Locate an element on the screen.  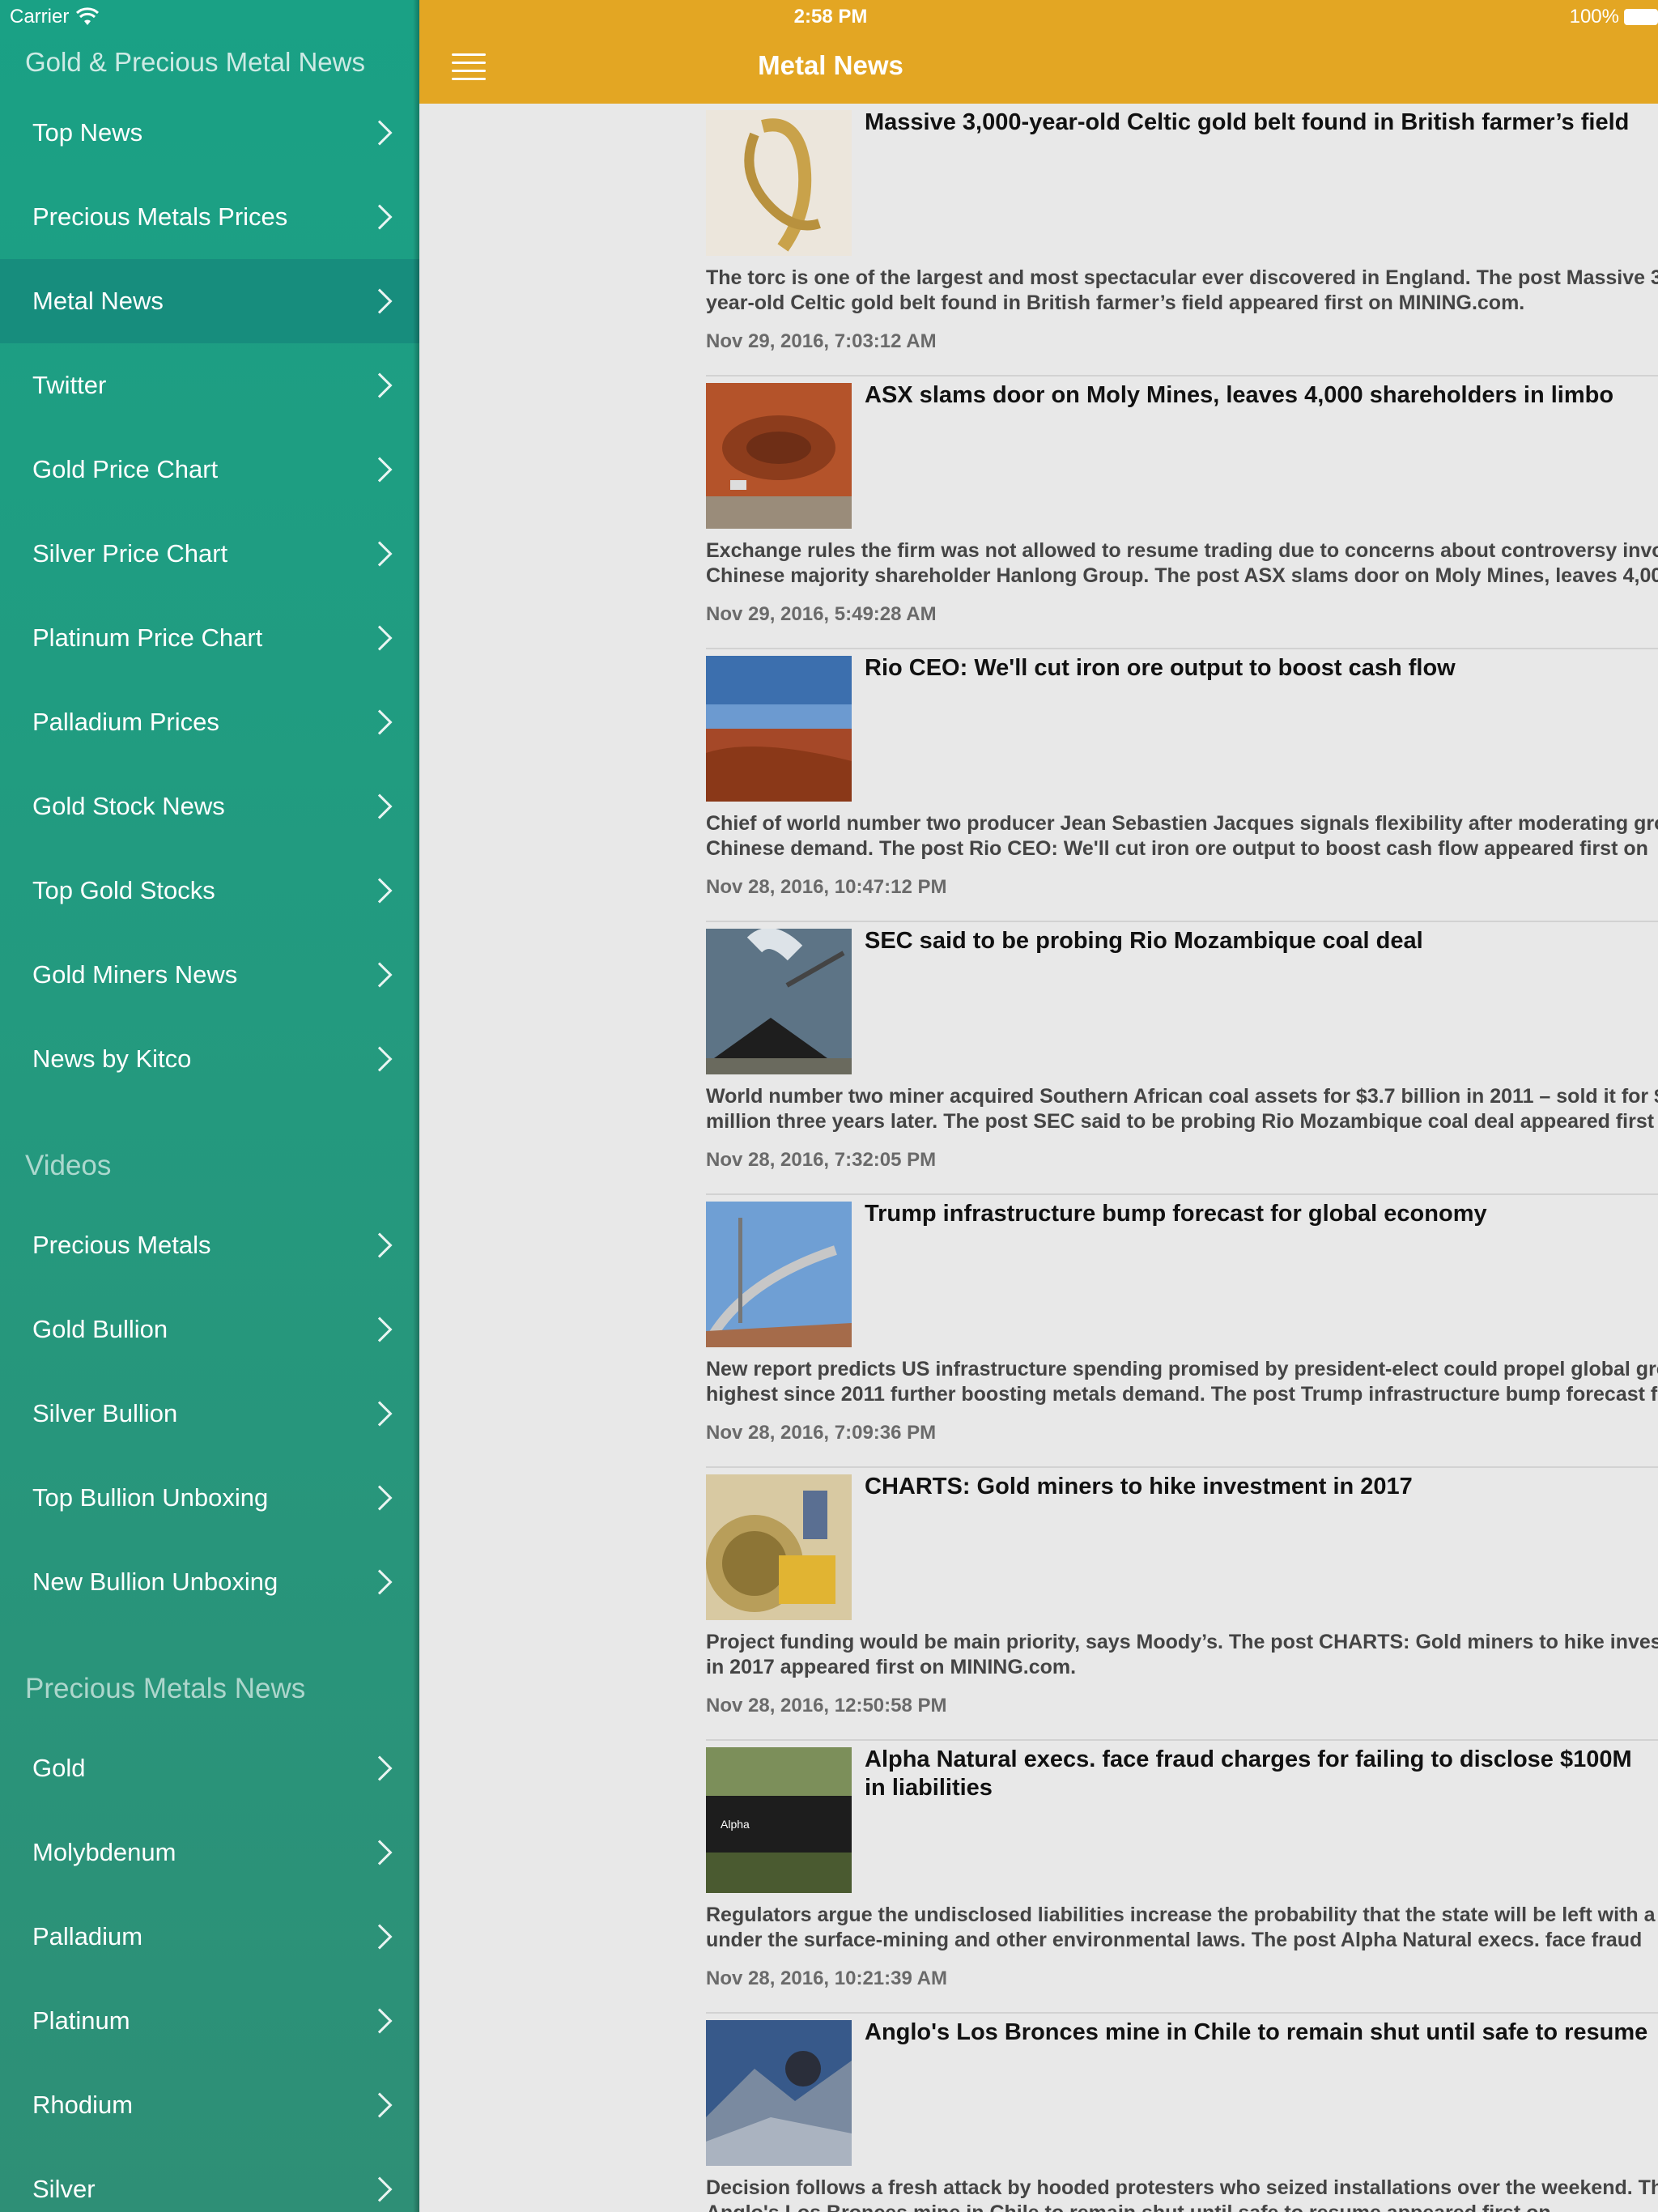
sidebar-item-label: Gold is located at coordinates (59, 1768).